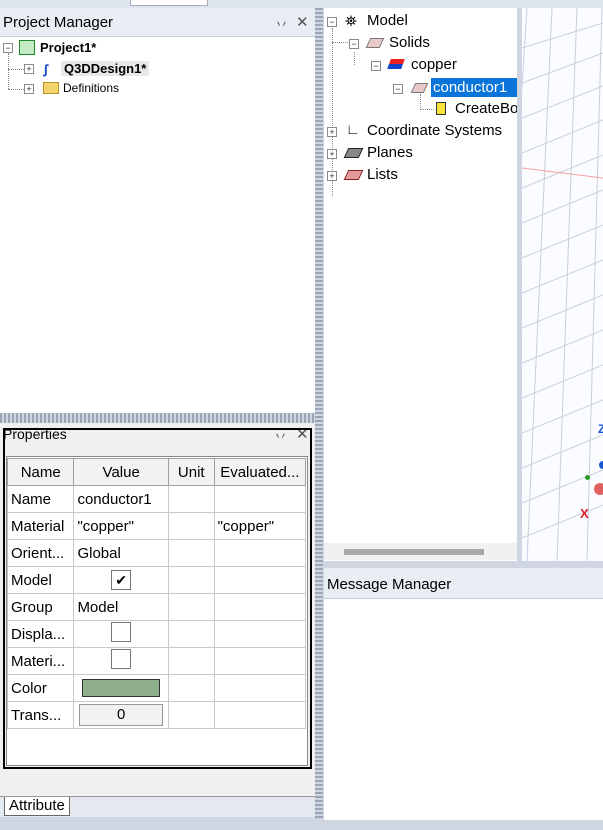 The height and width of the screenshot is (830, 603). Describe the element at coordinates (390, 152) in the screenshot. I see `planes-node: Planes` at that location.